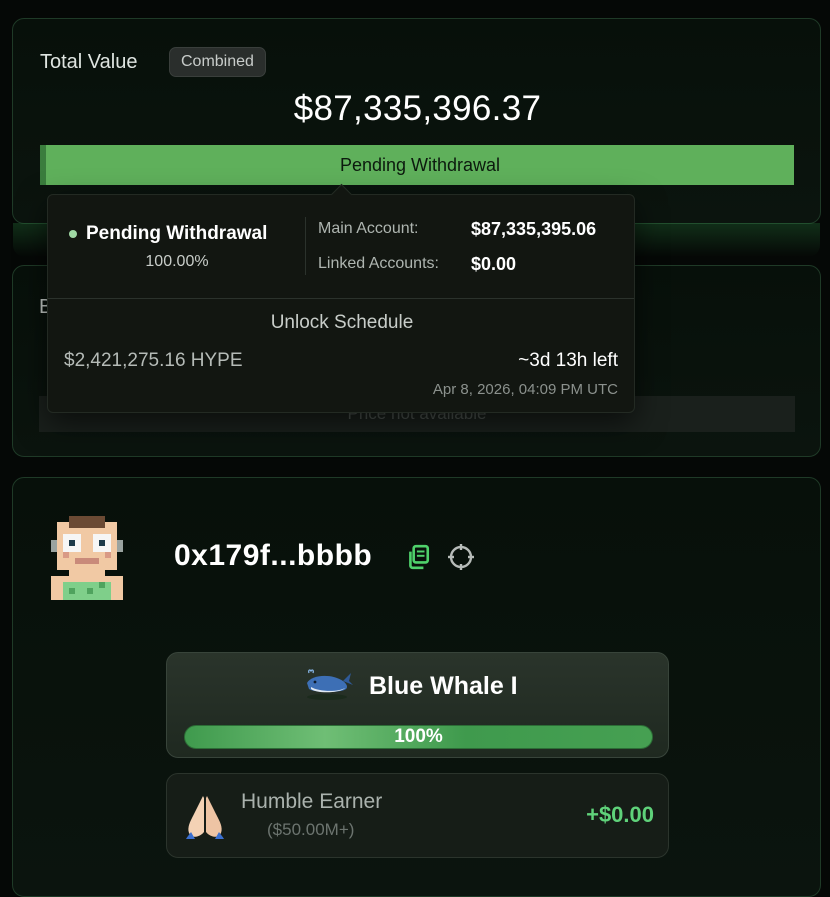  Describe the element at coordinates (461, 557) in the screenshot. I see `crosshair-icon` at that location.